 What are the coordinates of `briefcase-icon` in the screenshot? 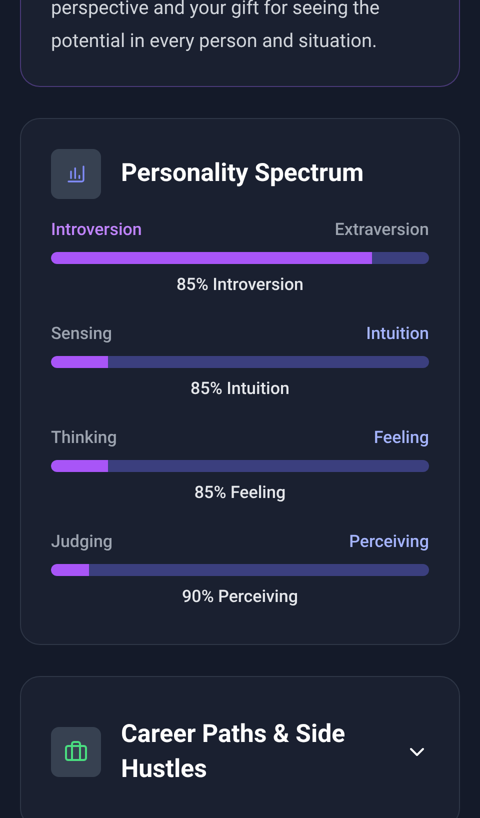 It's located at (76, 752).